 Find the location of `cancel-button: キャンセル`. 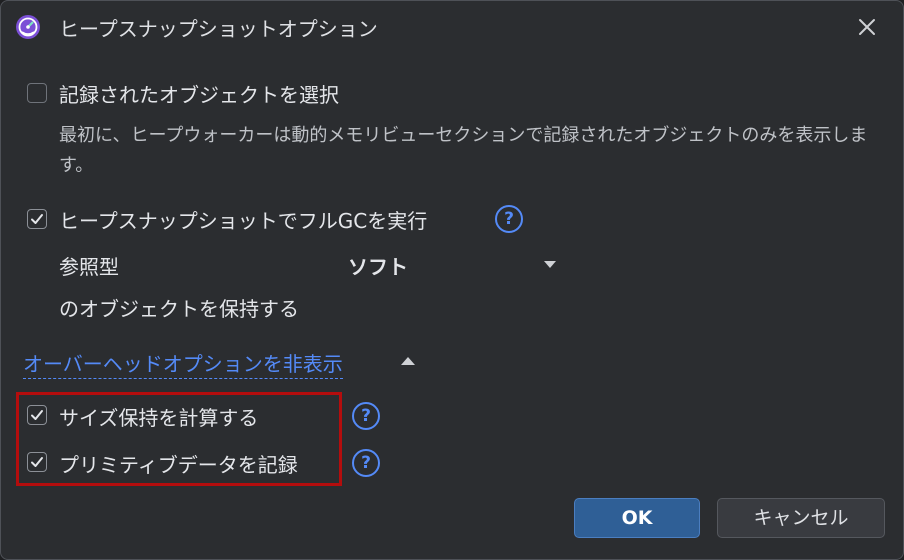

cancel-button: キャンセル is located at coordinates (801, 518).